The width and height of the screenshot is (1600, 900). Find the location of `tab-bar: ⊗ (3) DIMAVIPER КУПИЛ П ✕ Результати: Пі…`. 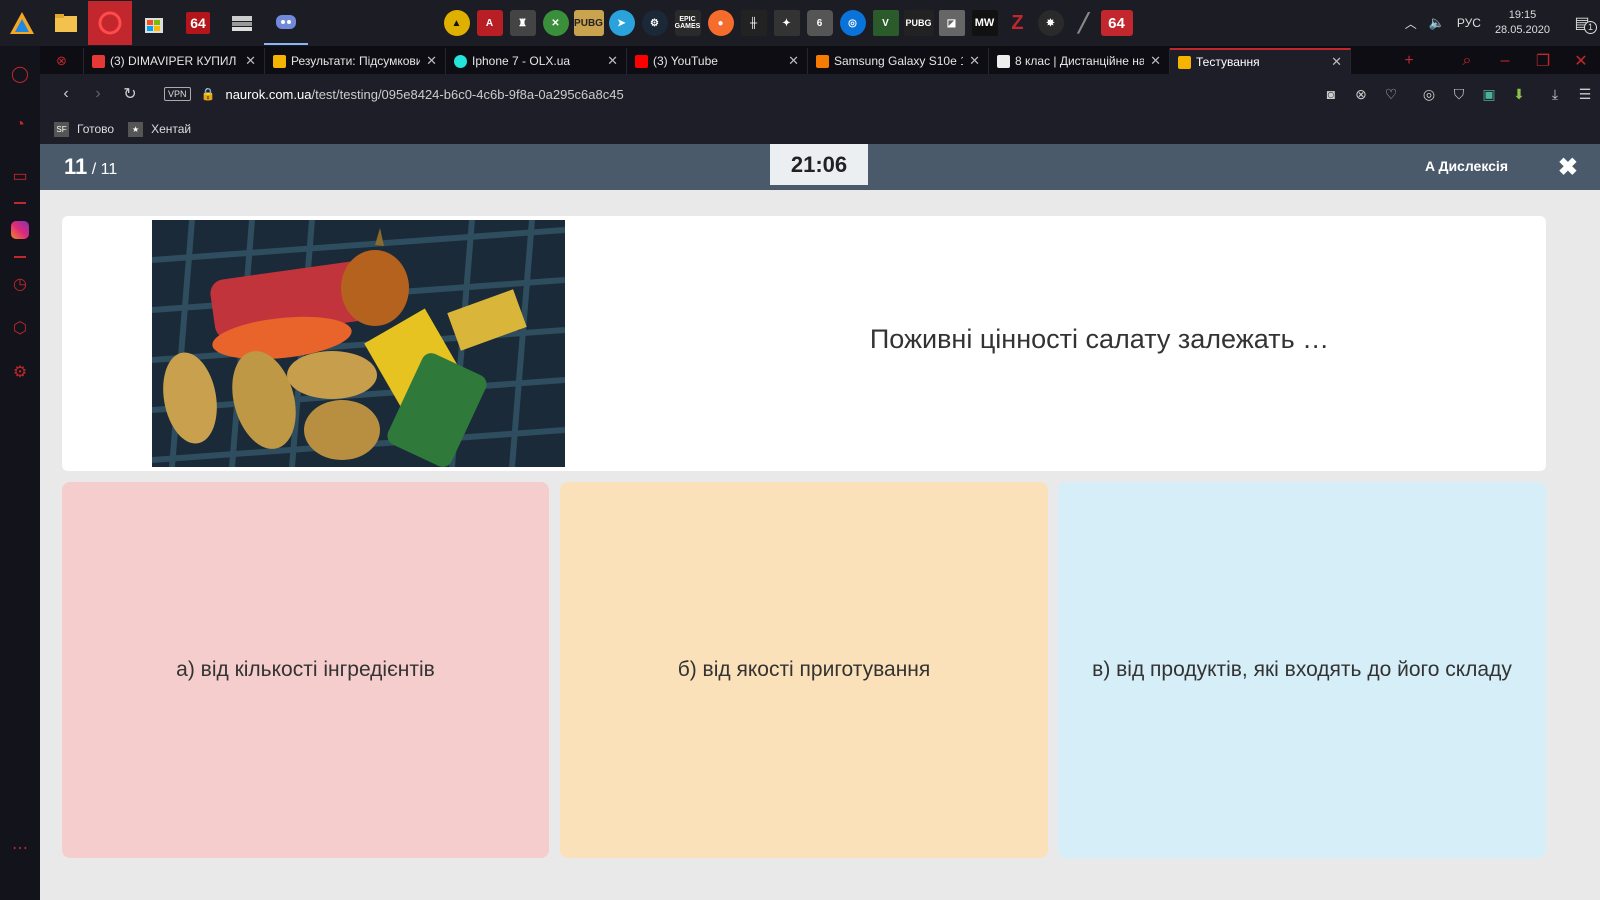

tab-bar: ⊗ (3) DIMAVIPER КУПИЛ П ✕ Результати: Пі… is located at coordinates (820, 60).